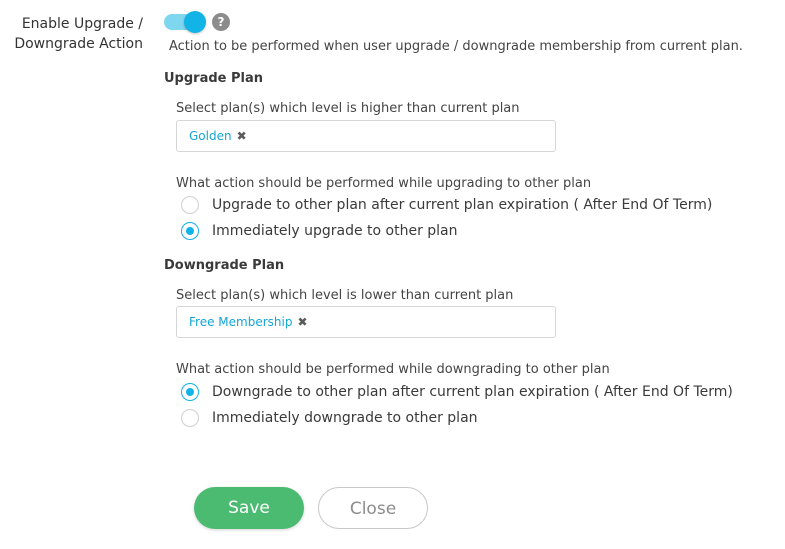 The image size is (785, 549). I want to click on setting-label-line2: Downgrade Action, so click(78, 44).